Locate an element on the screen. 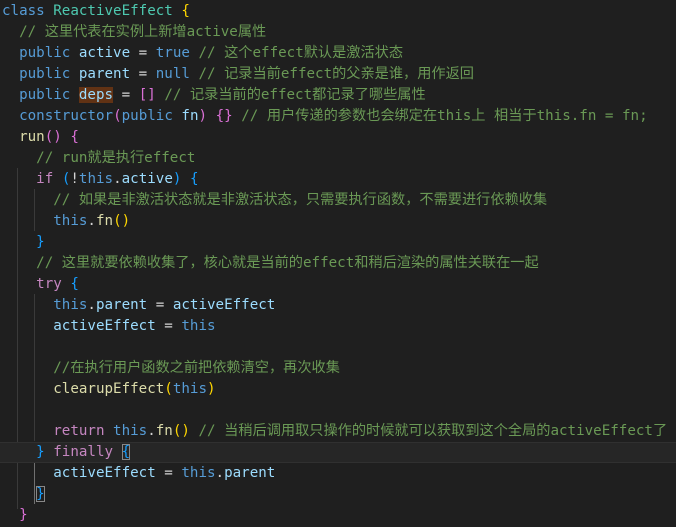 The image size is (676, 527). code-line: // 这里就要依赖收集了，核心就是当前的effect和稍后渲染的属性关联在一起 is located at coordinates (338, 263).